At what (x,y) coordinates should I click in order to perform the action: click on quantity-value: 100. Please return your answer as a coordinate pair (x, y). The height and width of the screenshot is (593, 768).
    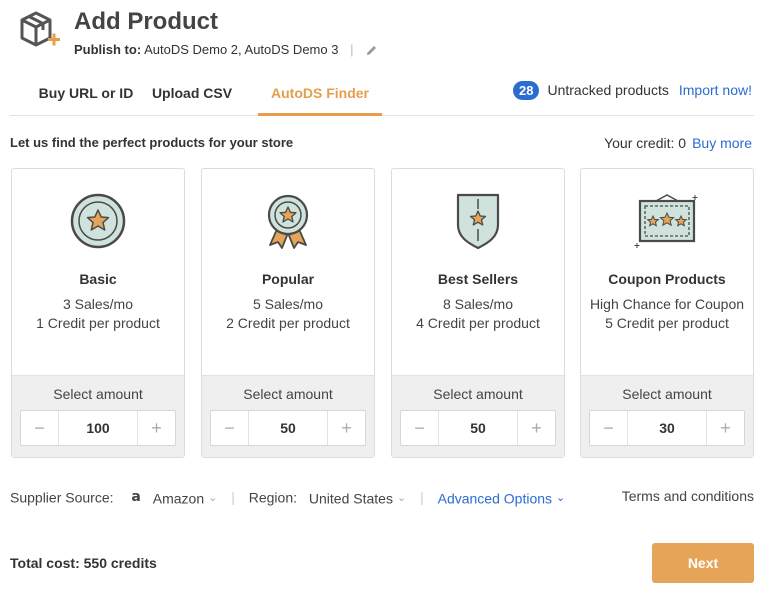
    Looking at the image, I should click on (98, 428).